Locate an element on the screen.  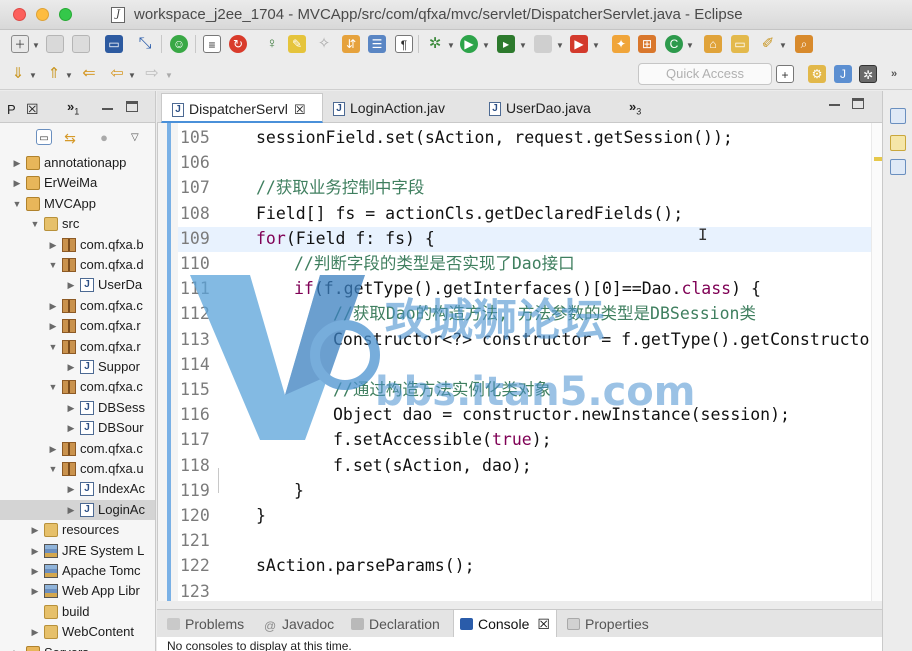
task-list-icon is located at coordinates (898, 167).